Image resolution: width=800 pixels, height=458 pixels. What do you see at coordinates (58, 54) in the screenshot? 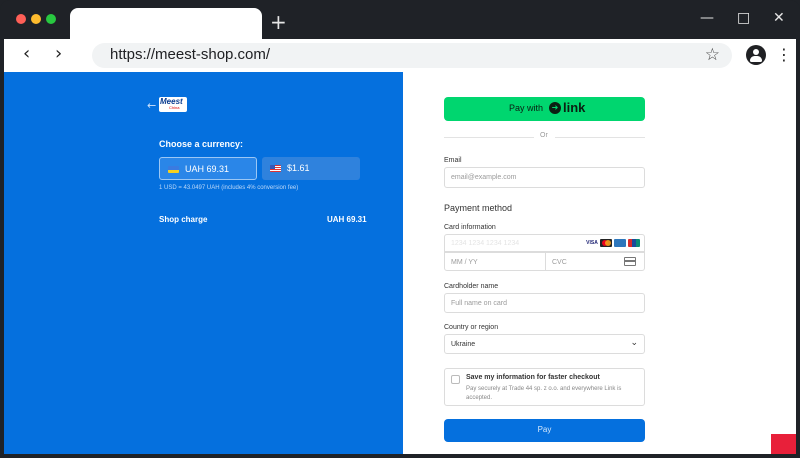
I see `forward-arrow-icon: ›` at bounding box center [58, 54].